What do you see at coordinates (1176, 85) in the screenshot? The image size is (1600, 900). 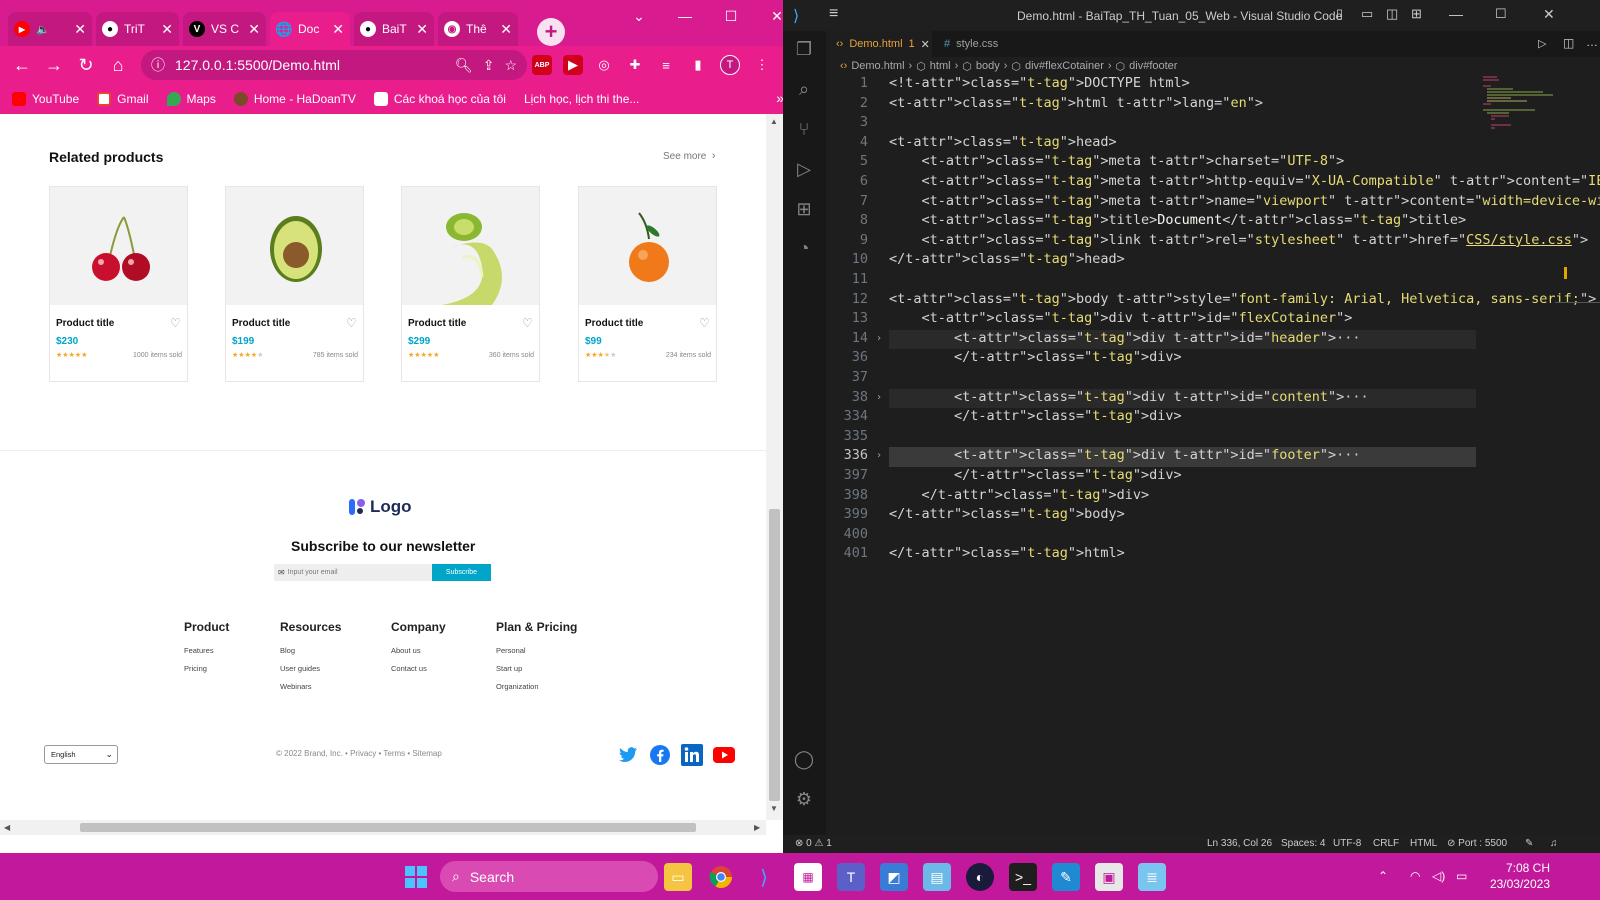 I see `code-line: 1 <!t-attr">class="t-tag">DOCTYPE html>` at bounding box center [1176, 85].